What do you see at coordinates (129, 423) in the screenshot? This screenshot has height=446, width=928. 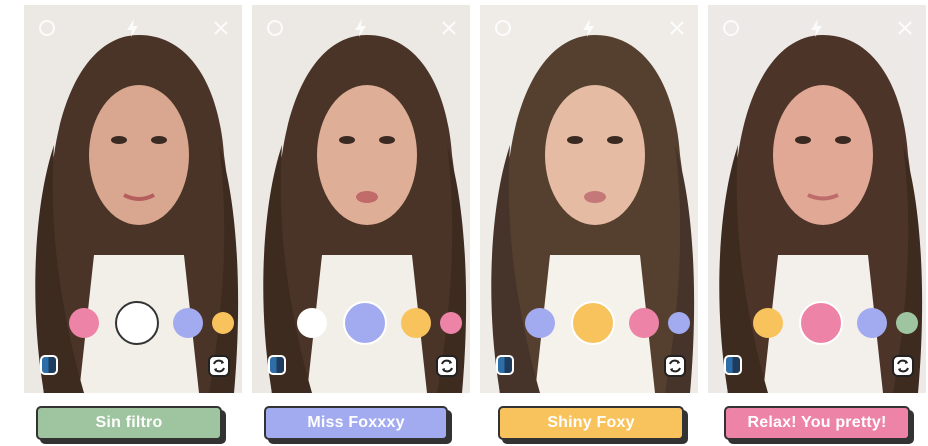 I see `filter-label-sin-filtro: Sin filtro` at bounding box center [129, 423].